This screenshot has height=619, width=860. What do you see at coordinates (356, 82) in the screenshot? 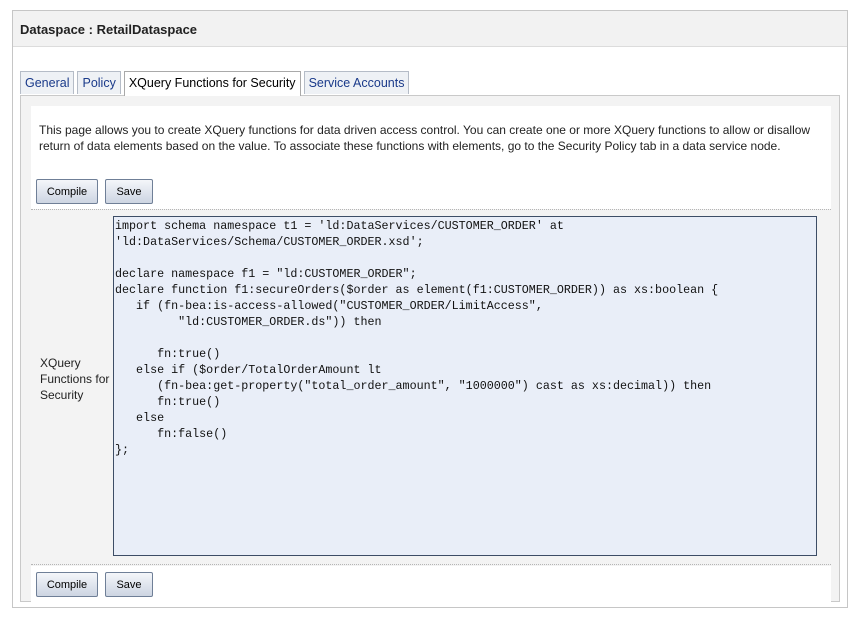
I see `tab-service-accounts: Service Accounts` at bounding box center [356, 82].